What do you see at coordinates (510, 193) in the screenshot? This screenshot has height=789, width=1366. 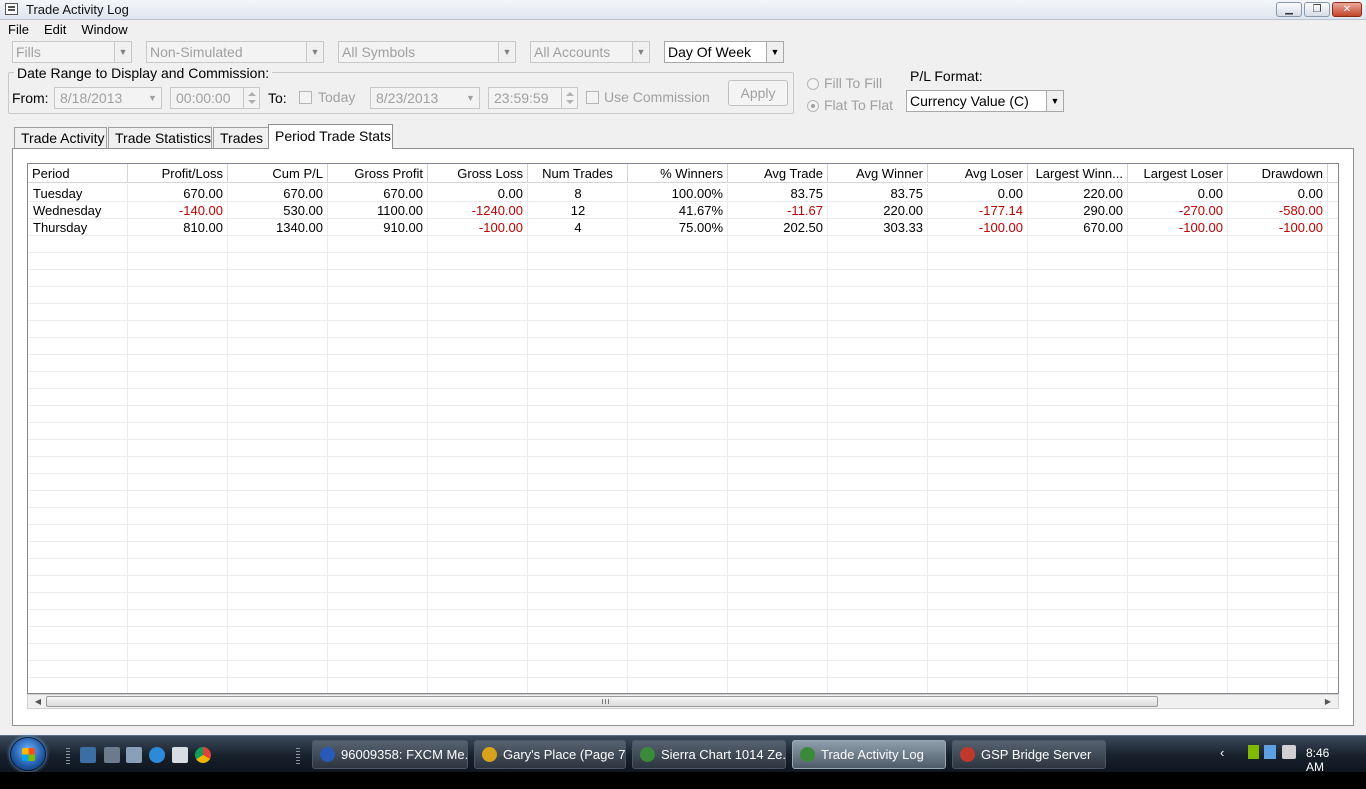 I see `table-cell: 0.00` at bounding box center [510, 193].